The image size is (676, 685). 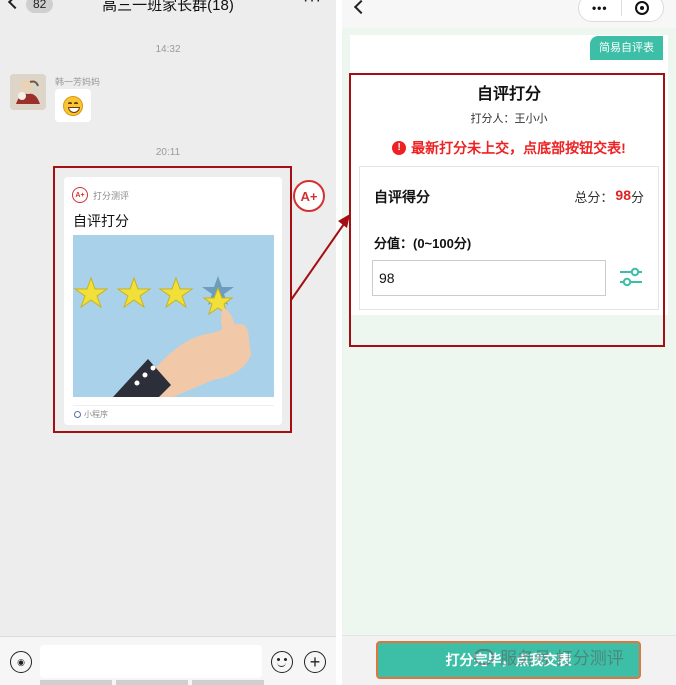 I want to click on timestamp: 14:32, so click(x=168, y=49).